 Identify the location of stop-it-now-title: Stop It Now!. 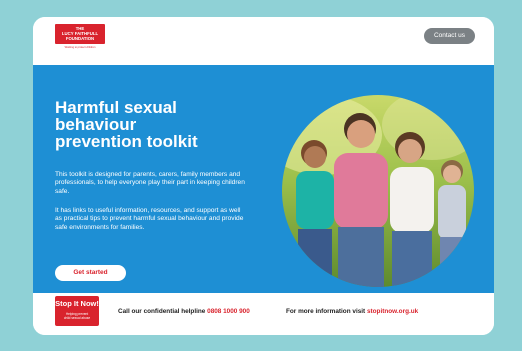
(77, 303).